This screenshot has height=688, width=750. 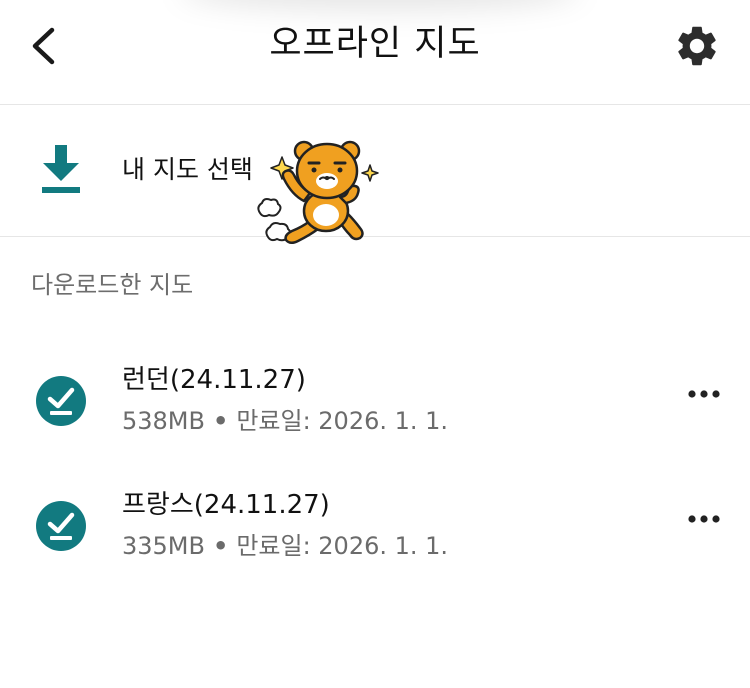 What do you see at coordinates (163, 421) in the screenshot?
I see `map-size: 538MB` at bounding box center [163, 421].